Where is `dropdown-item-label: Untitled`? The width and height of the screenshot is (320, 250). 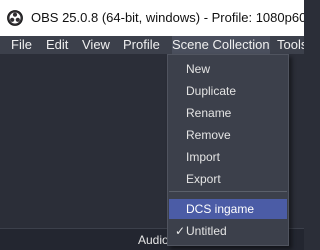 dropdown-item-label: Untitled is located at coordinates (206, 231).